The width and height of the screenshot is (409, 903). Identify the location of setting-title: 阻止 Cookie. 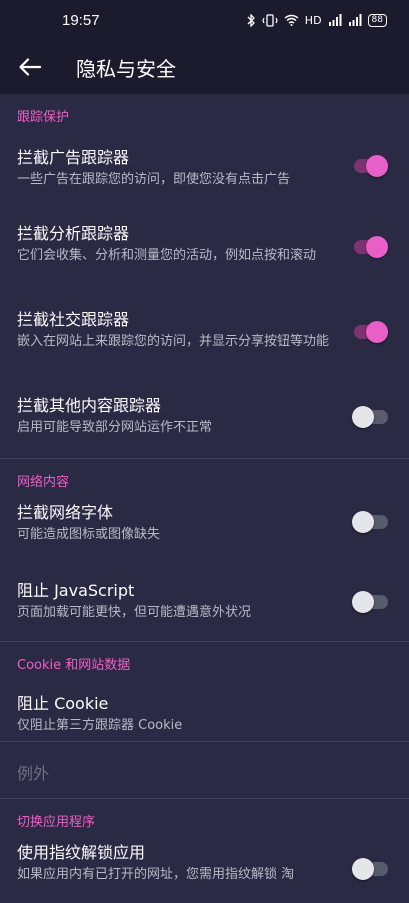
(63, 703).